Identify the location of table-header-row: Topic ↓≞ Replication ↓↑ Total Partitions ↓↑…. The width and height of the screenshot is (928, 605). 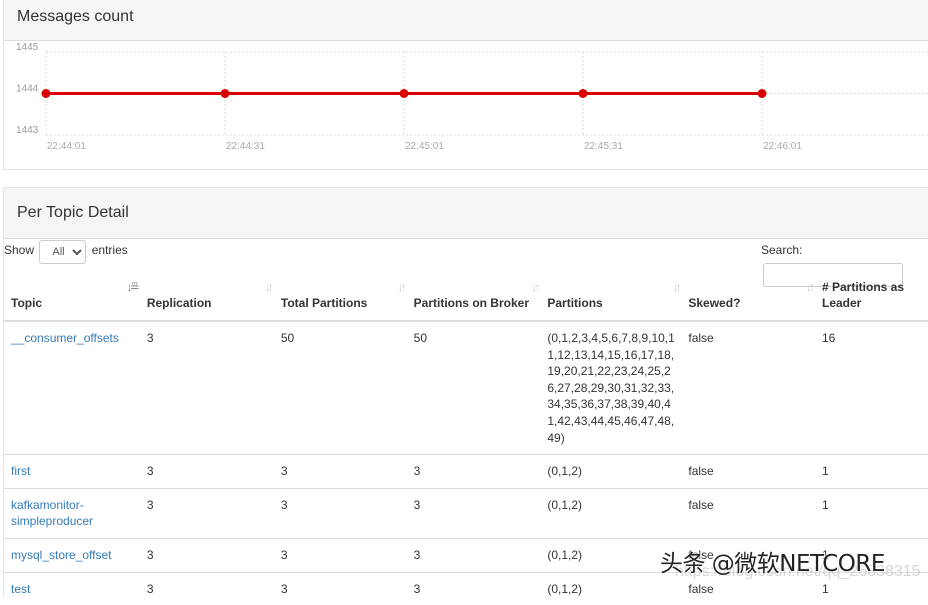
(466, 297).